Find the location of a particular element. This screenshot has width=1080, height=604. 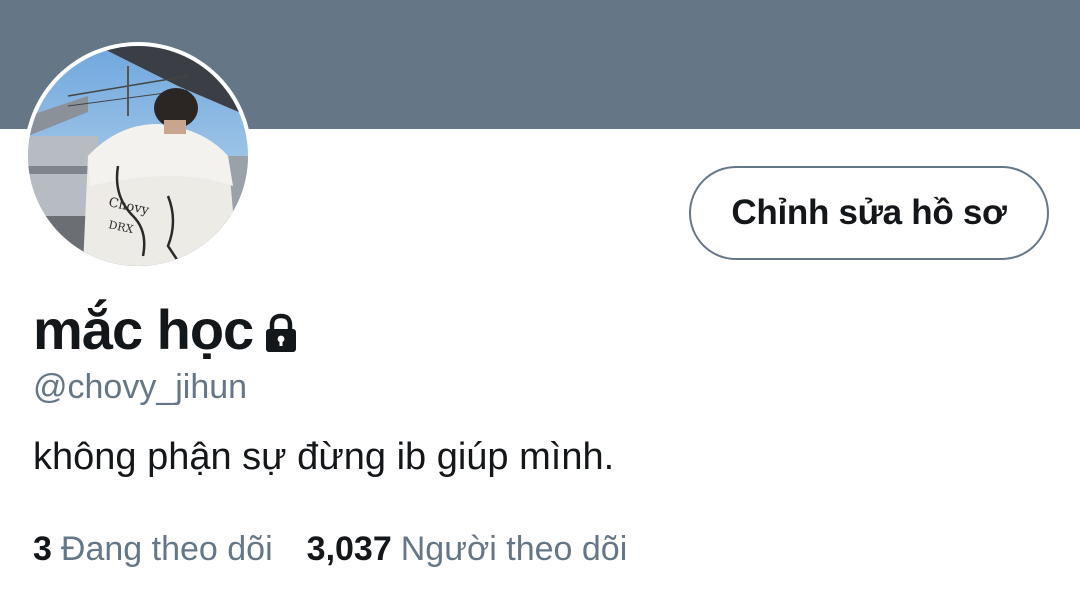

avatar: Chovy DRX is located at coordinates (138, 156).